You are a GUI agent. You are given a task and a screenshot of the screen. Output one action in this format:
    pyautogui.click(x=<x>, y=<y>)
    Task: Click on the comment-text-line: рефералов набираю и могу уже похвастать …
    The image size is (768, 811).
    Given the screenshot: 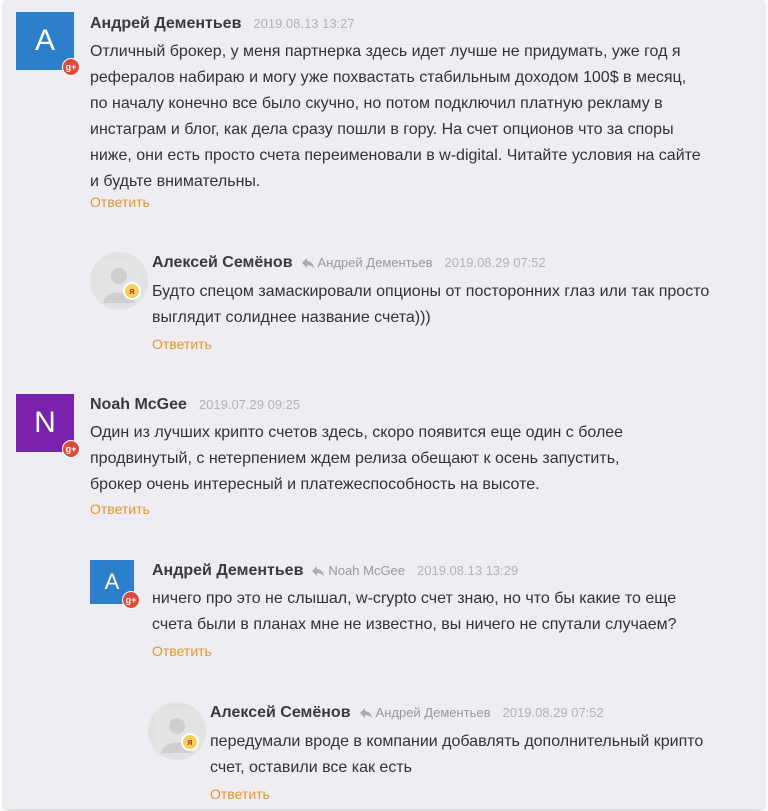 What is the action you would take?
    pyautogui.click(x=388, y=77)
    